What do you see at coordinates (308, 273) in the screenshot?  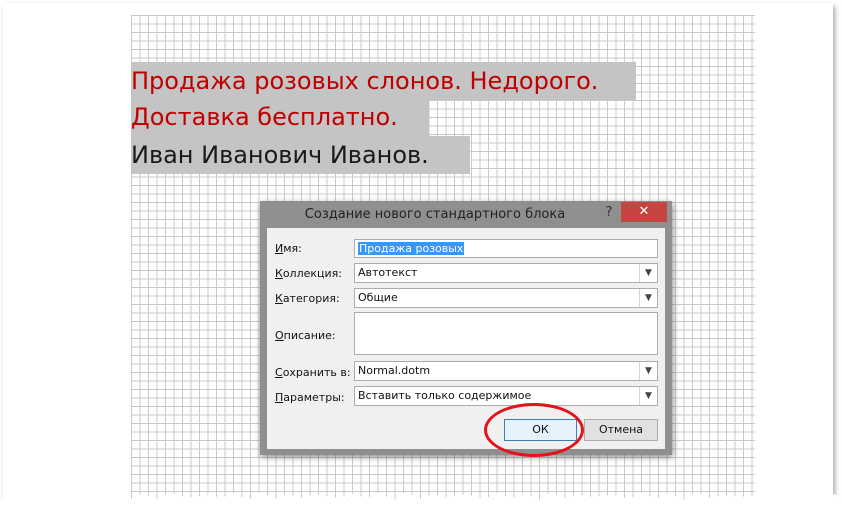 I see `gallery-label: Коллекция:` at bounding box center [308, 273].